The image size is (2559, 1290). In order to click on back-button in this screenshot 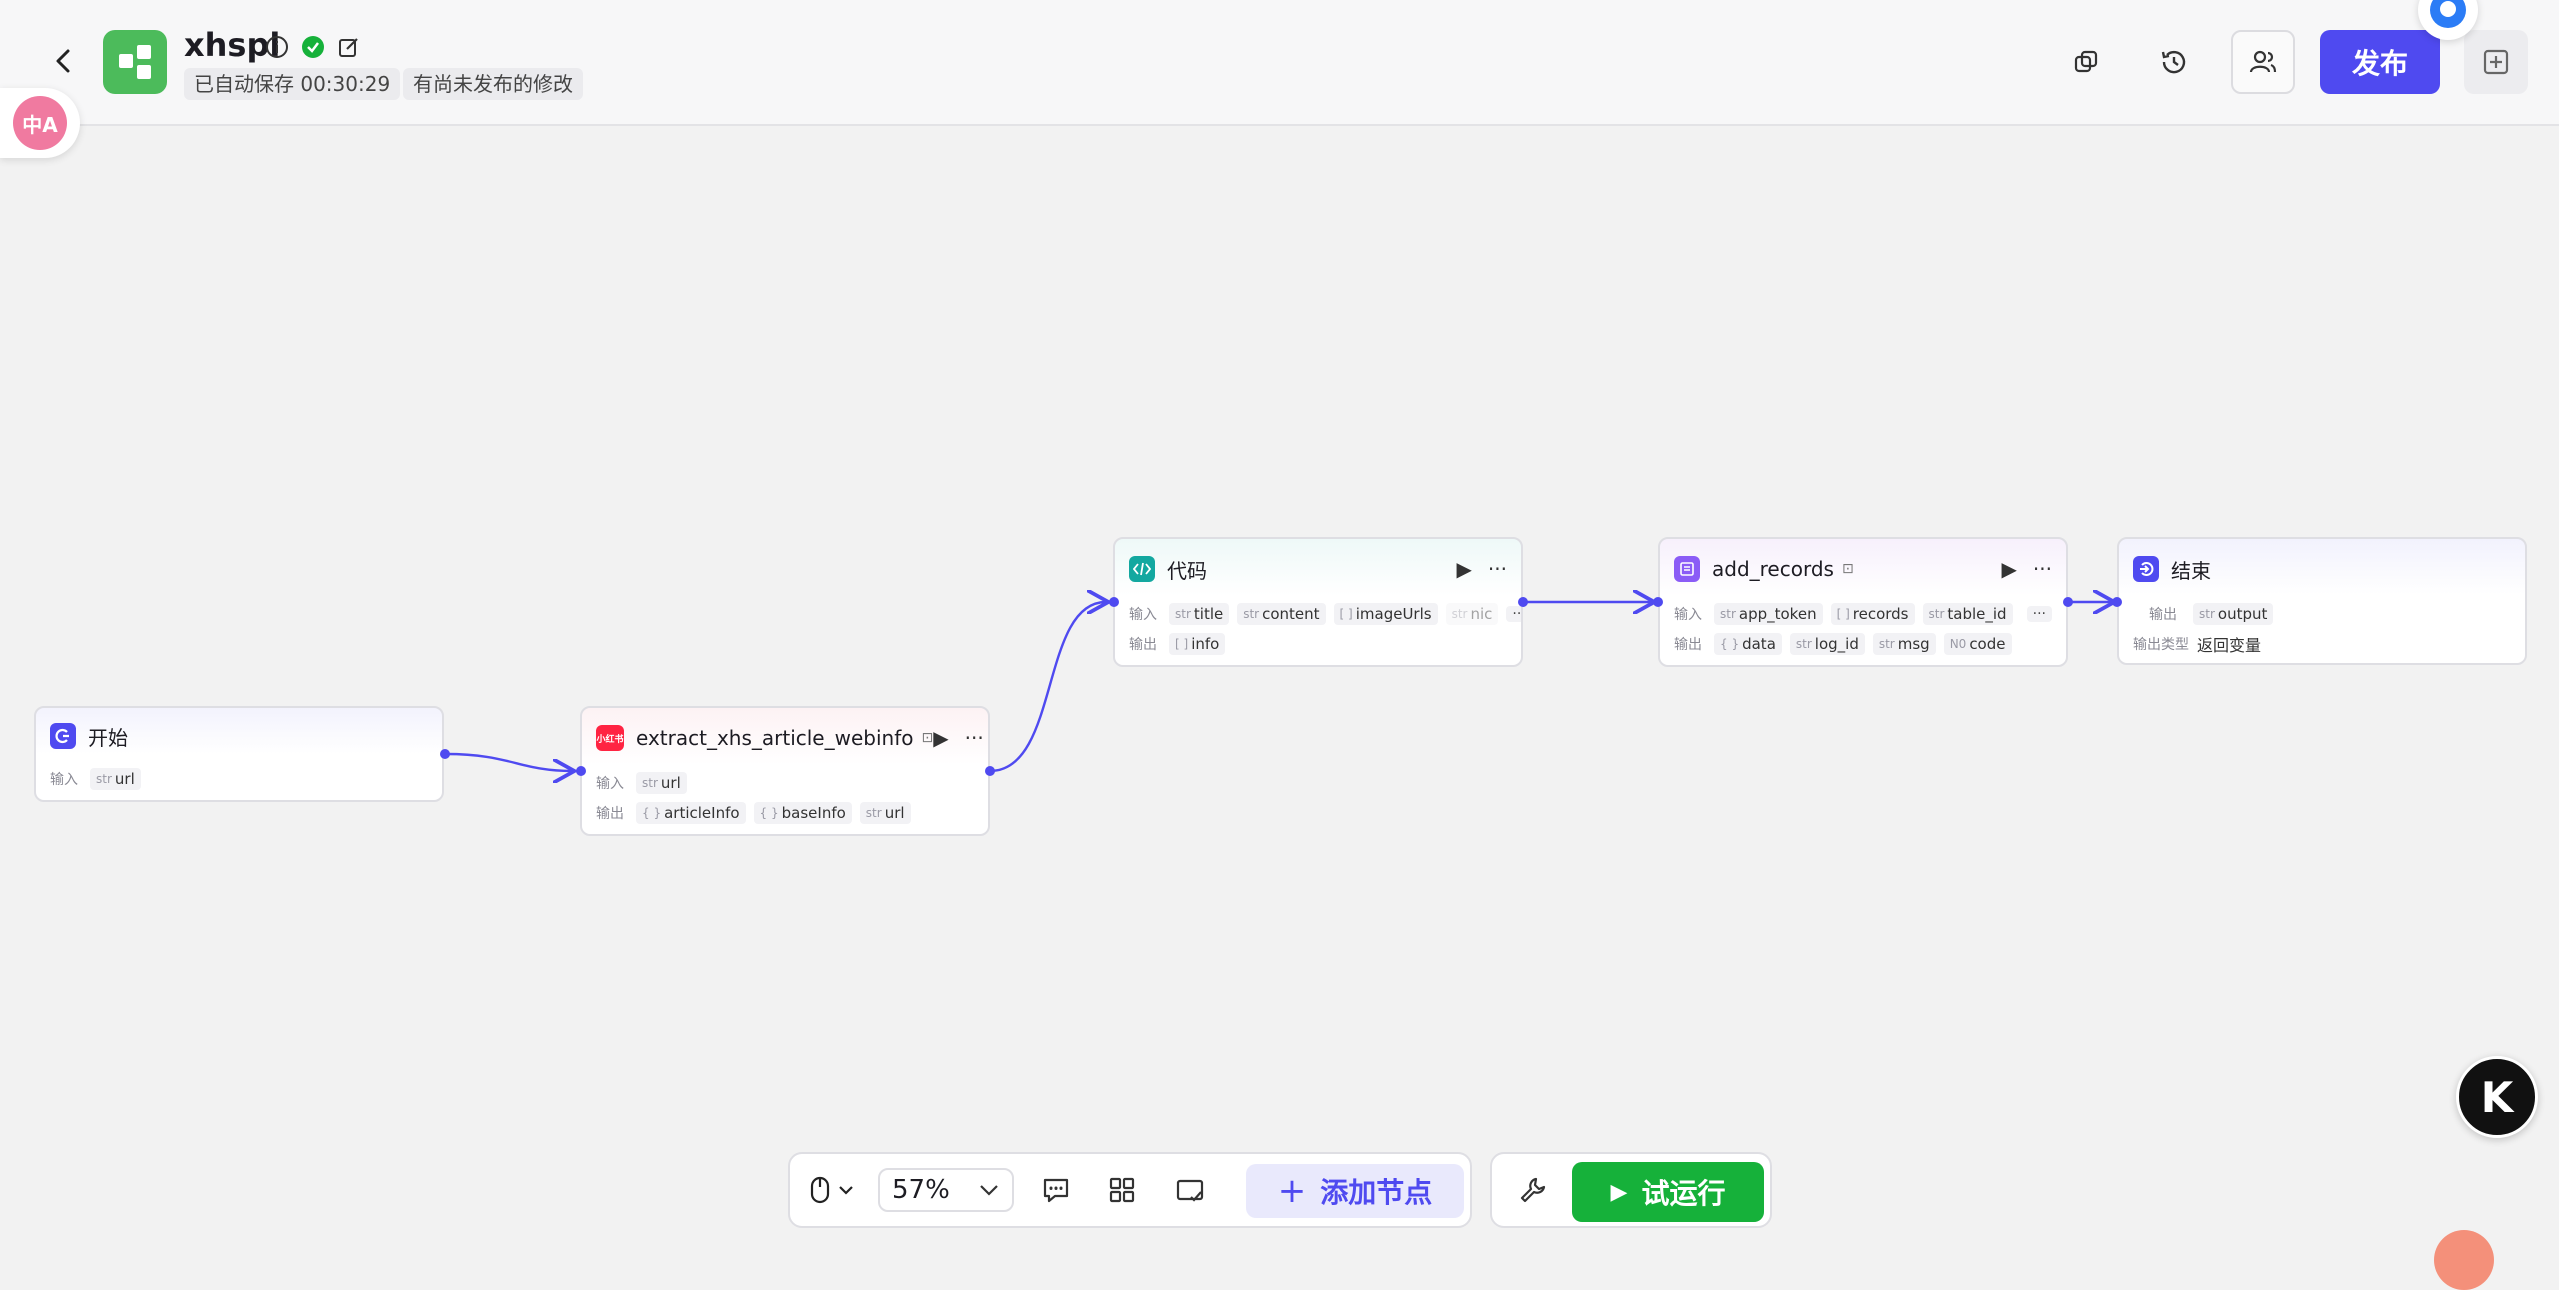, I will do `click(63, 61)`.